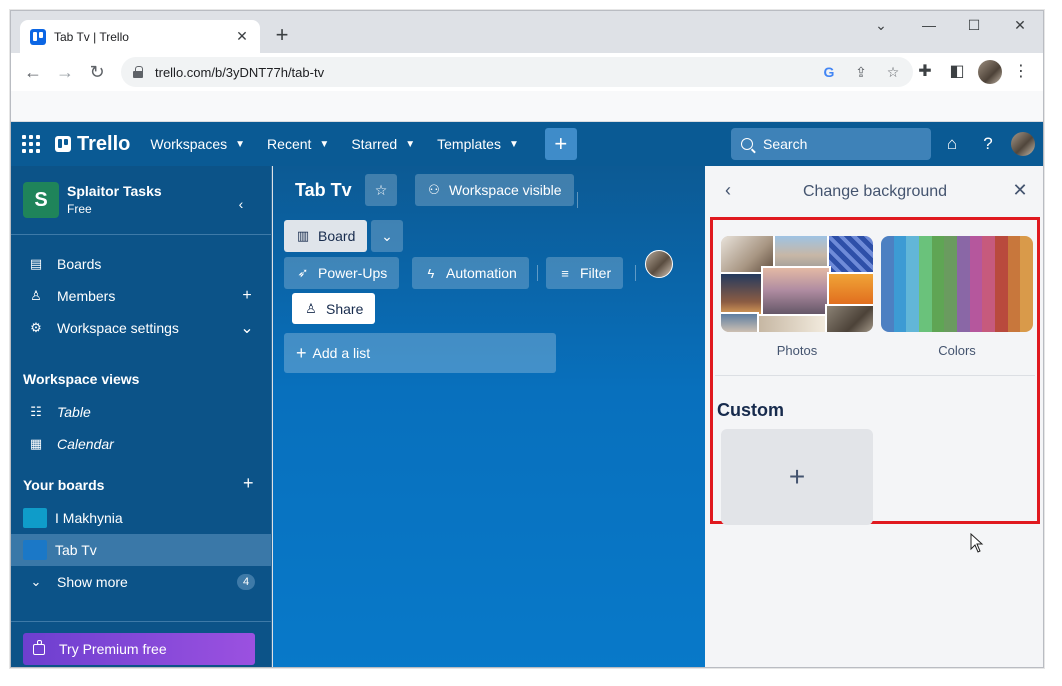 This screenshot has height=686, width=1062. I want to click on browser-menu-icon: ⋮, so click(1021, 71).